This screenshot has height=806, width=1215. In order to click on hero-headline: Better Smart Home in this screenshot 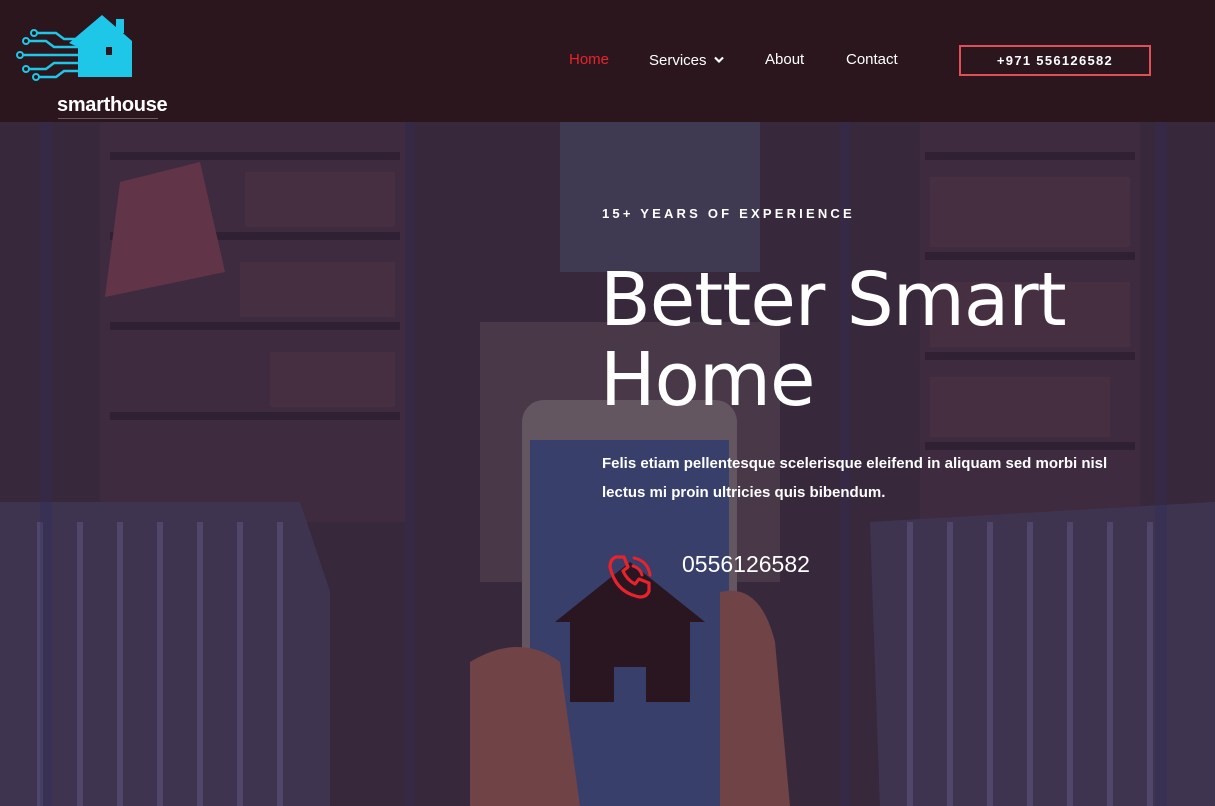, I will do `click(860, 340)`.